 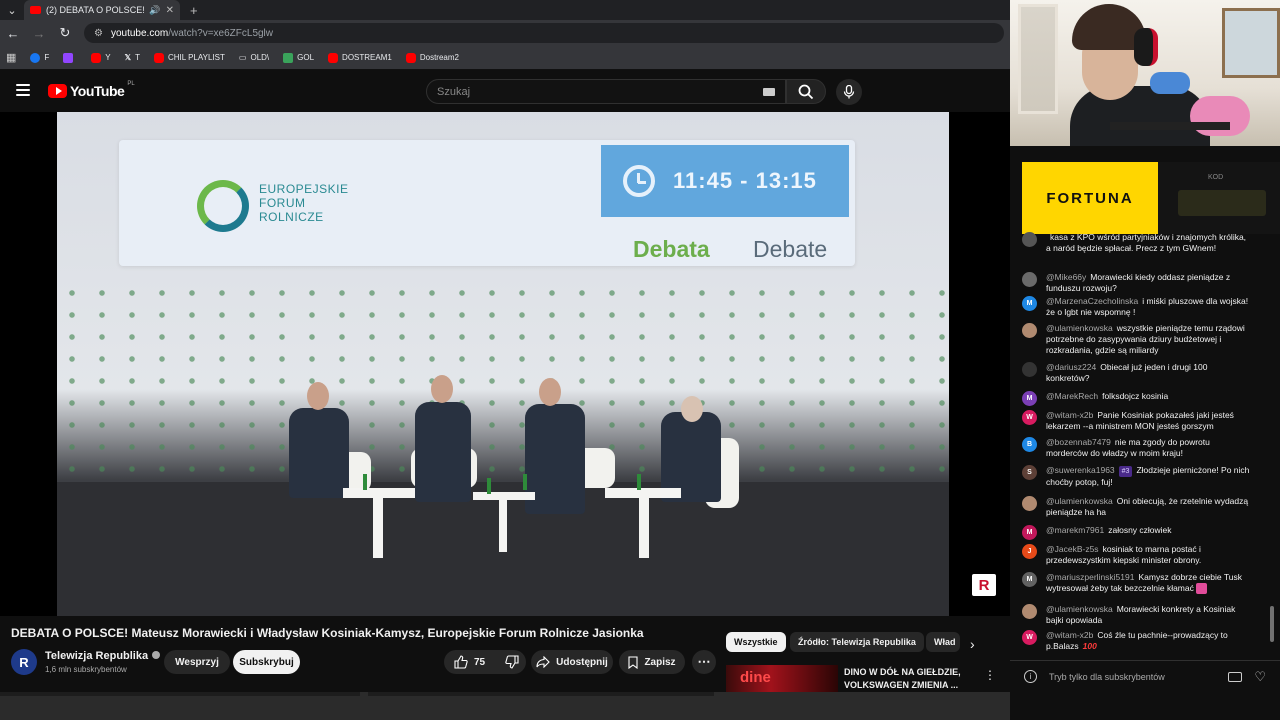 I want to click on menu-icon, so click(x=23, y=90).